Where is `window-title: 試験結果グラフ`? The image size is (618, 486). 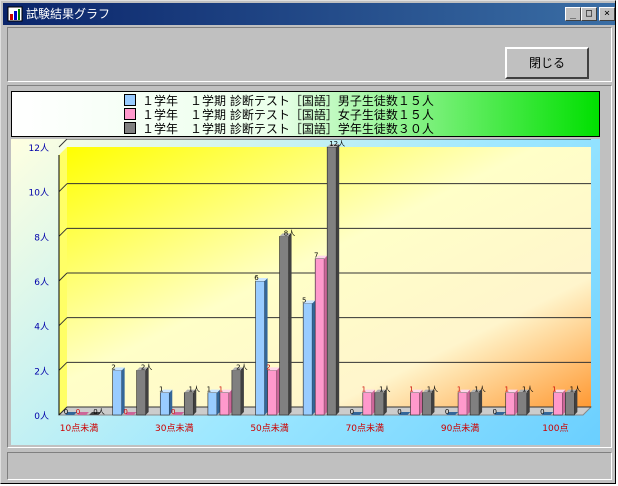 window-title: 試験結果グラフ is located at coordinates (68, 14).